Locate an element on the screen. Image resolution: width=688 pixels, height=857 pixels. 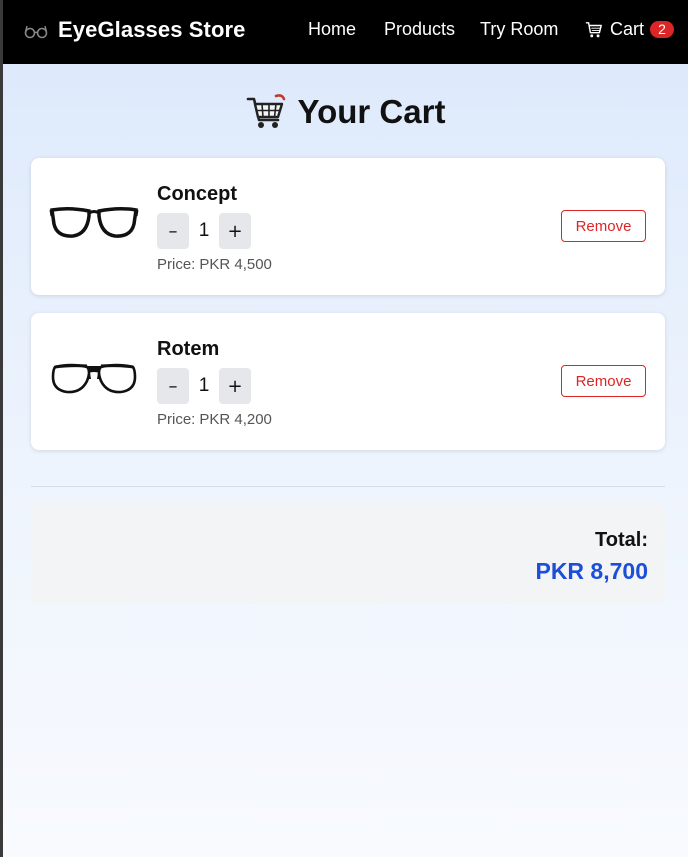
cart-item: Rotem – 1 + Price: PKR 4,200 Remove is located at coordinates (348, 381).